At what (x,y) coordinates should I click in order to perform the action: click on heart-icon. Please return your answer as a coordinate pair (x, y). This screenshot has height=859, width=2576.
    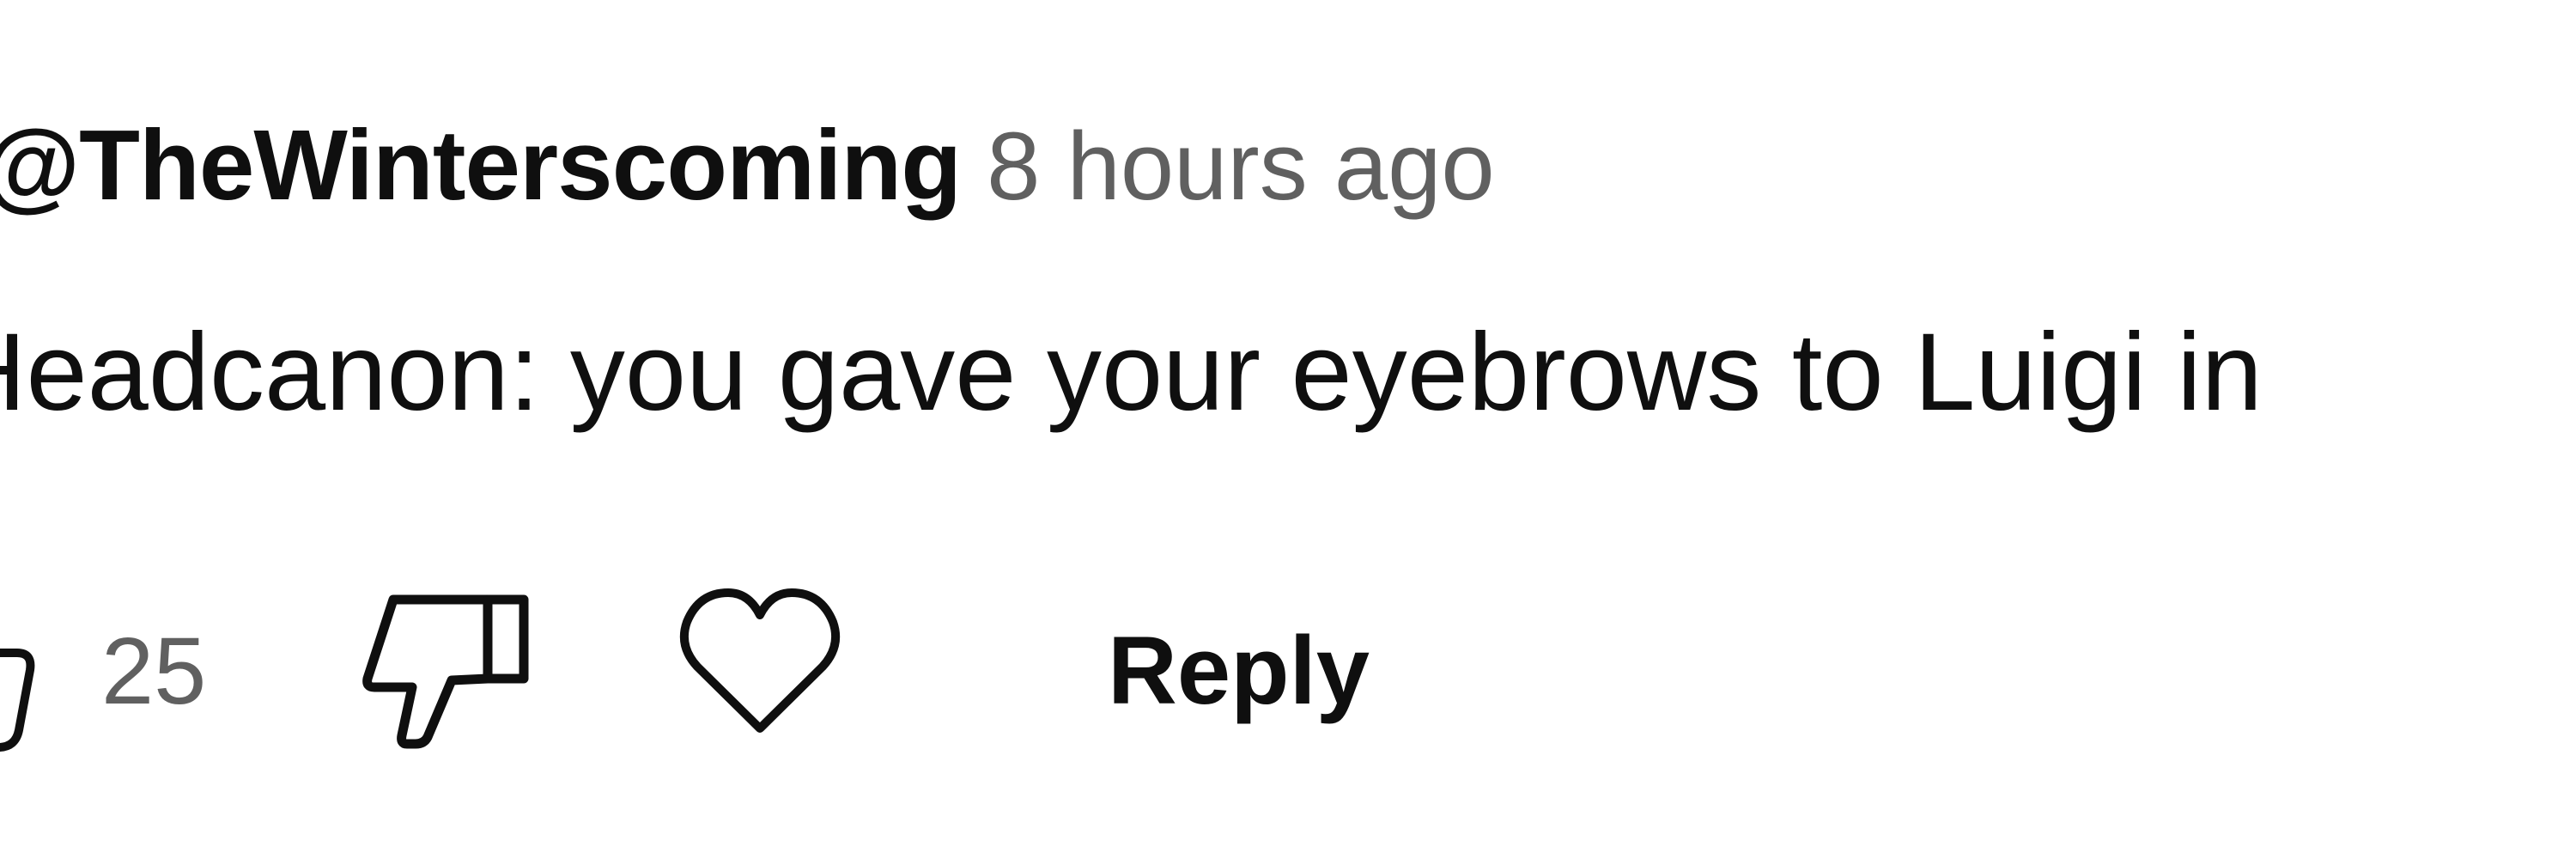
    Looking at the image, I should click on (759, 661).